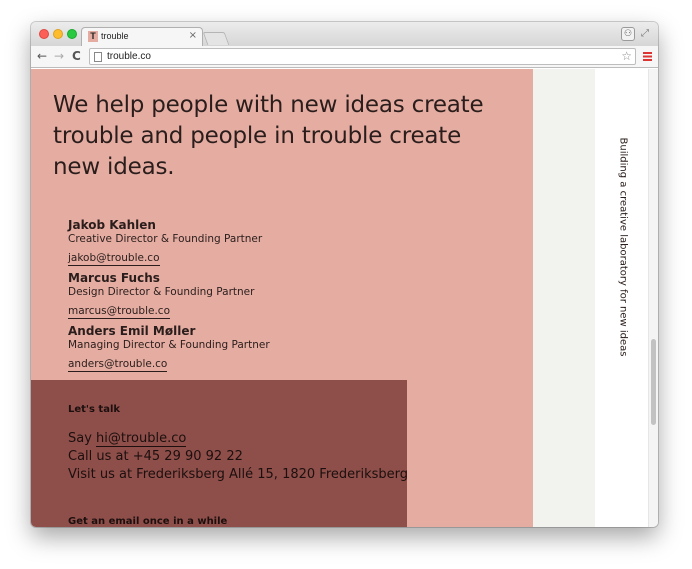 This screenshot has width=692, height=569. Describe the element at coordinates (129, 56) in the screenshot. I see `url-text: trouble.co` at that location.